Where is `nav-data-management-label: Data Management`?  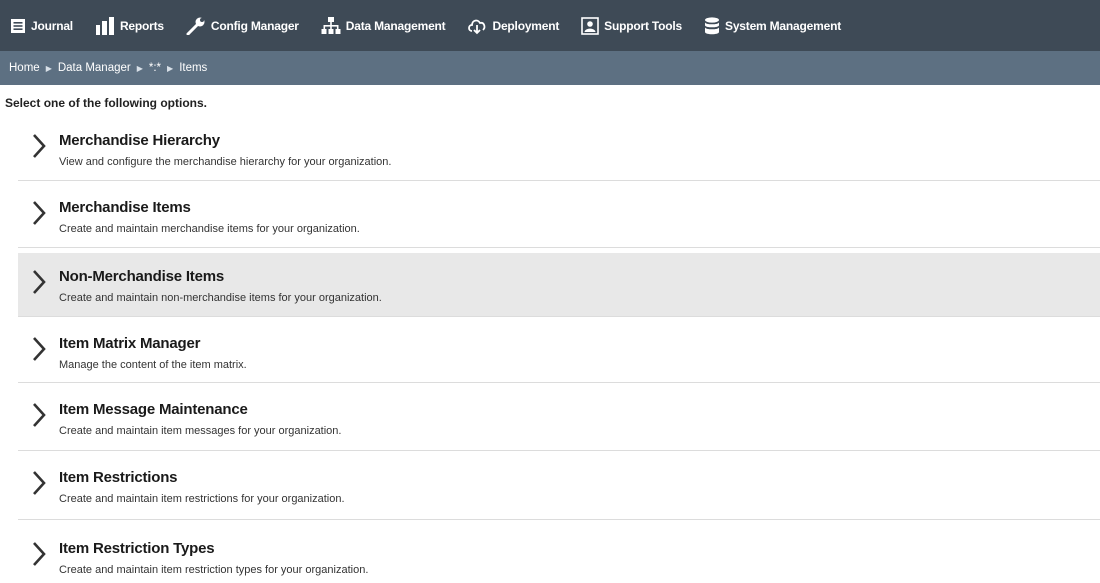
nav-data-management-label: Data Management is located at coordinates (395, 25).